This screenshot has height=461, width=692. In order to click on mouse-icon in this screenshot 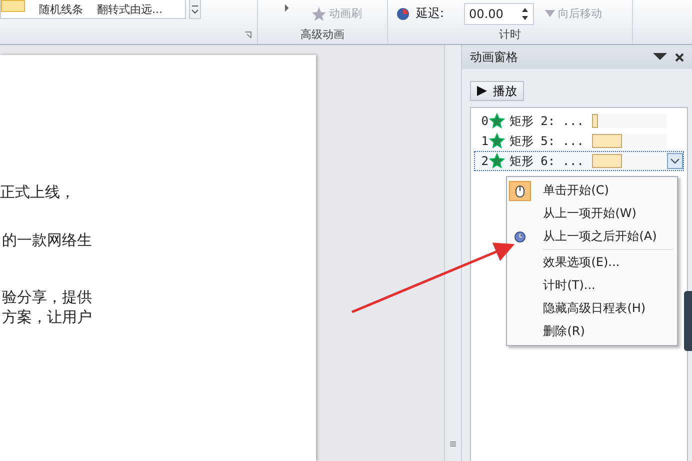, I will do `click(520, 191)`.